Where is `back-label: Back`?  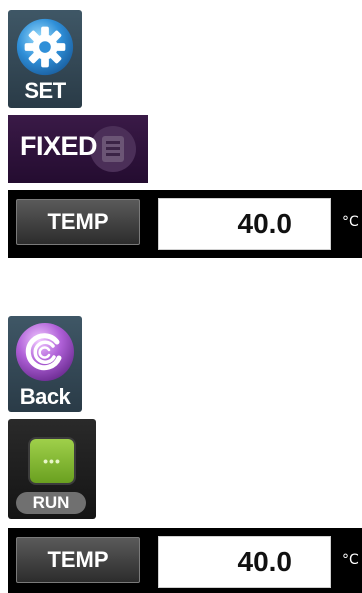 back-label: Back is located at coordinates (45, 396).